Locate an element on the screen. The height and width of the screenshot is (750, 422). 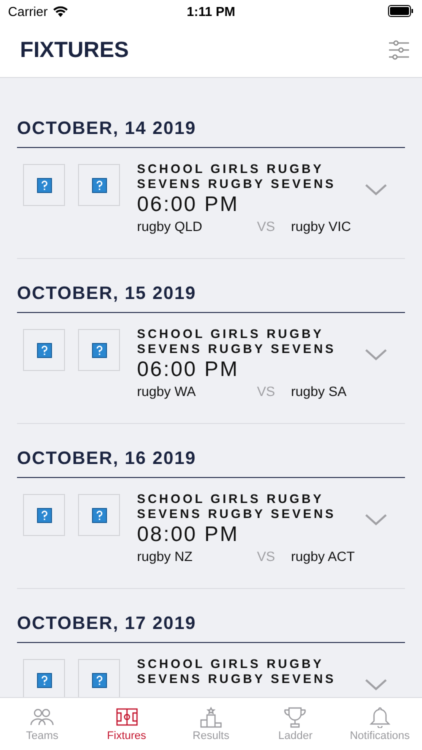
tab-button: Notifications is located at coordinates (380, 724).